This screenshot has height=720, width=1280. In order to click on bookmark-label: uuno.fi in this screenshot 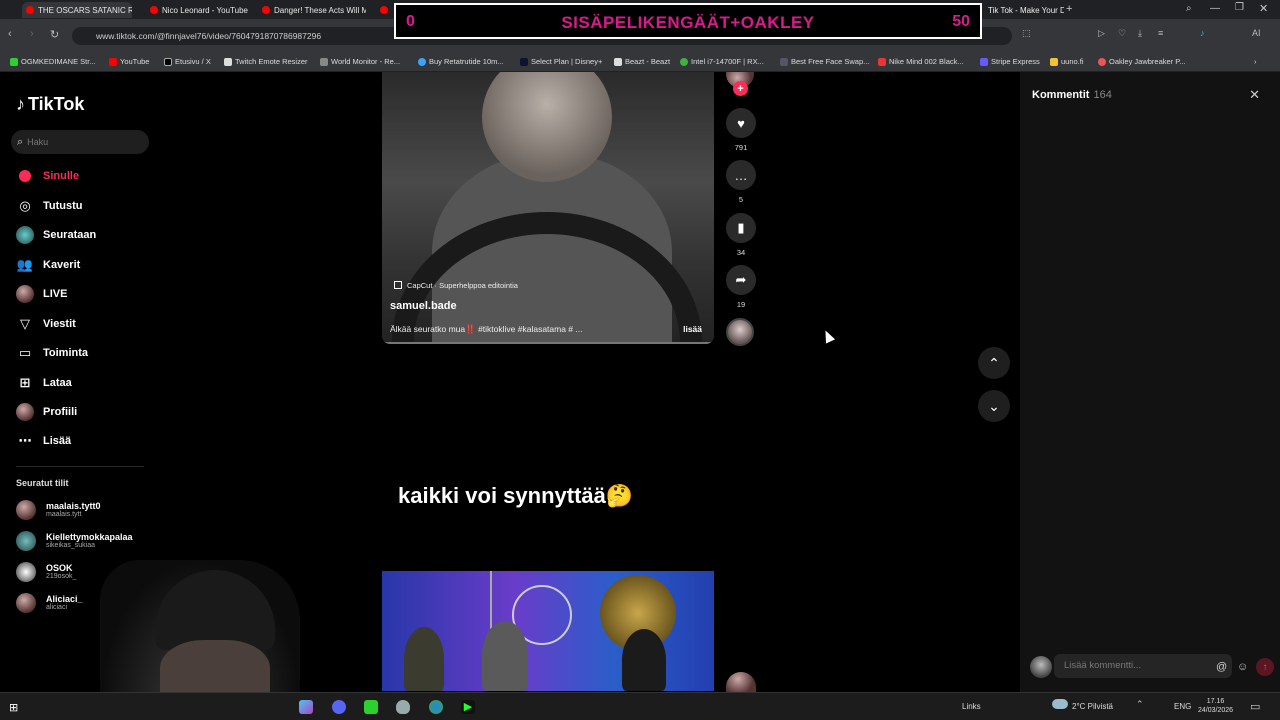, I will do `click(1072, 61)`.